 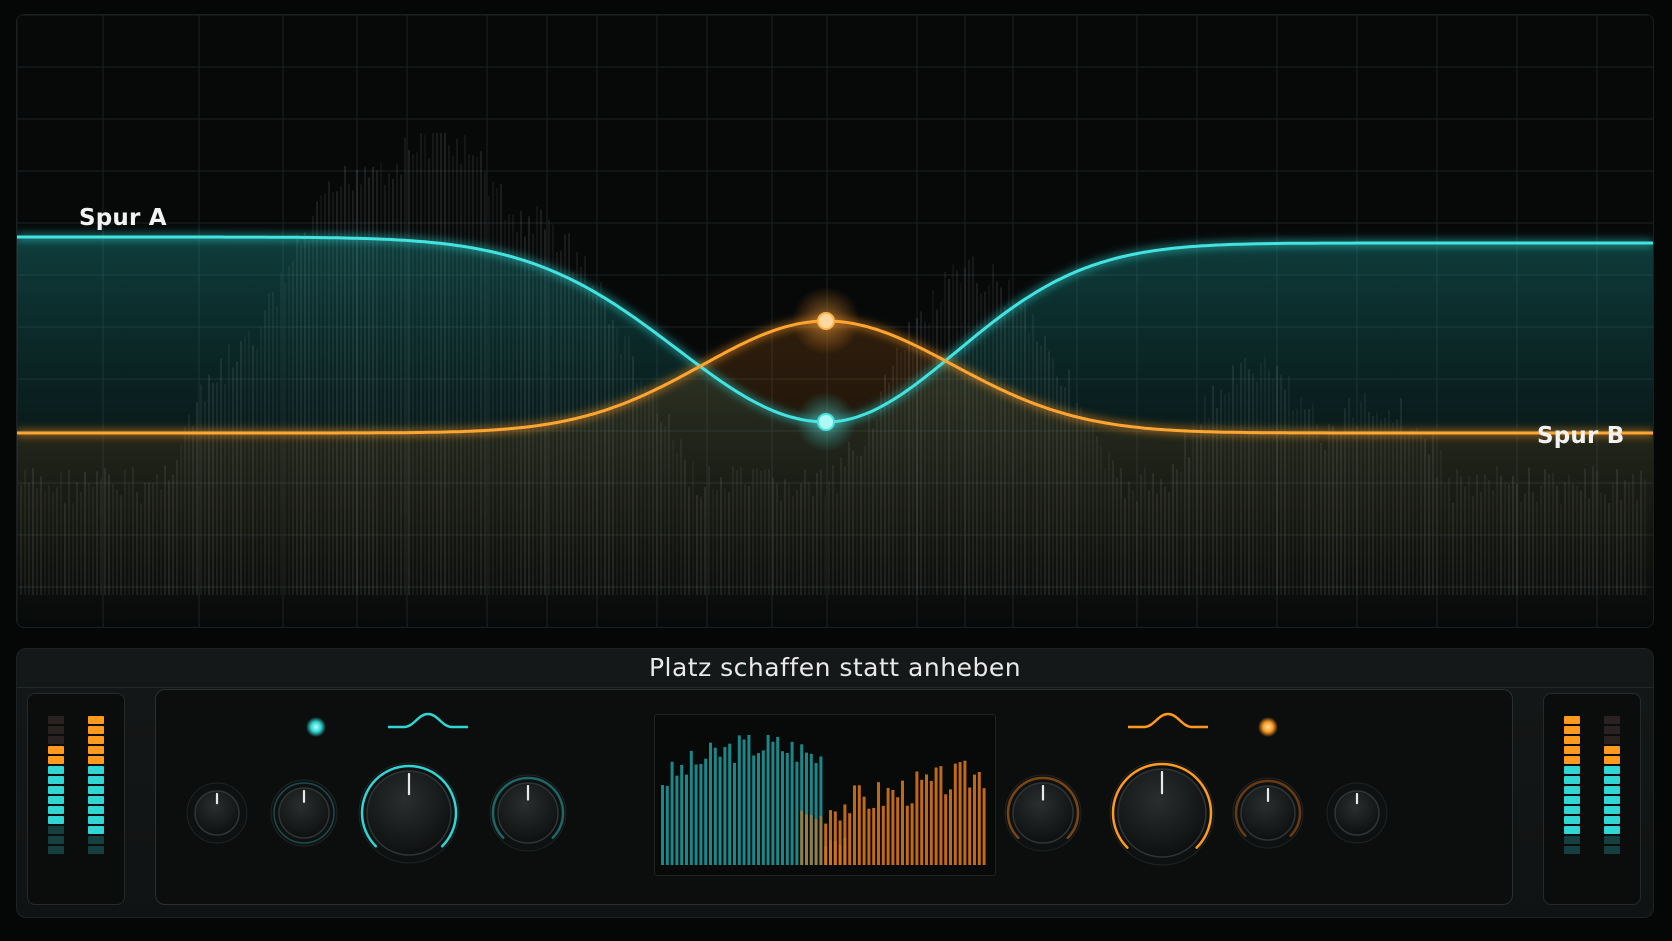 I want to click on title-strip: Platz schaffen statt anheben, so click(x=835, y=668).